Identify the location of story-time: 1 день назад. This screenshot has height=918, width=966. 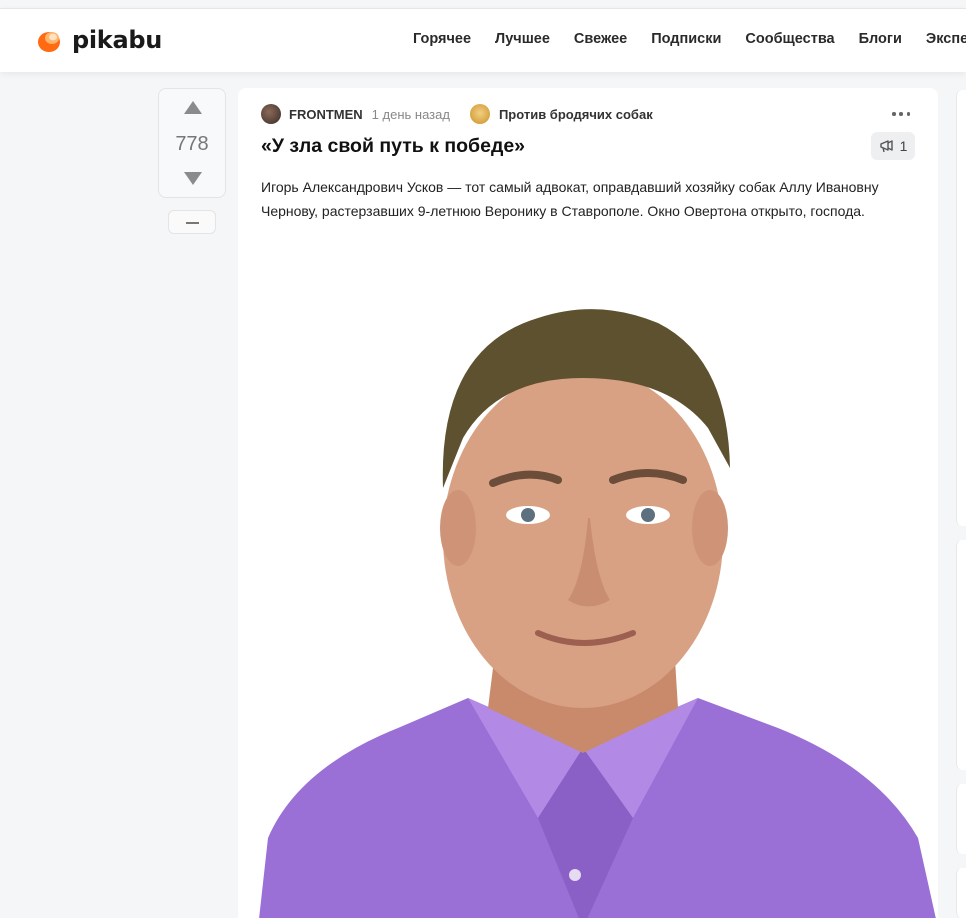
(410, 114).